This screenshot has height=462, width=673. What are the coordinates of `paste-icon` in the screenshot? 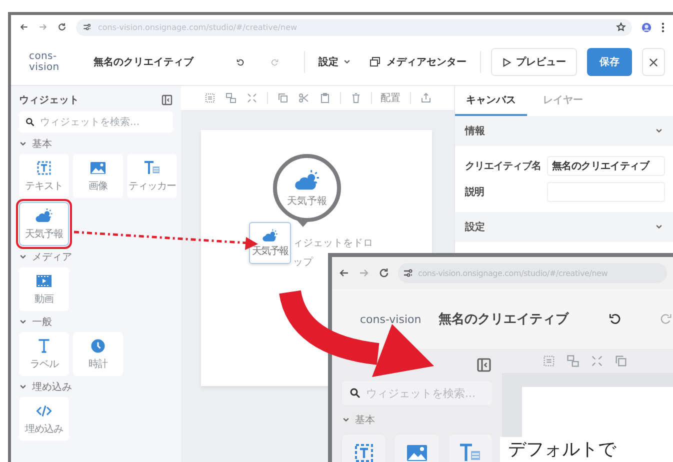 It's located at (324, 98).